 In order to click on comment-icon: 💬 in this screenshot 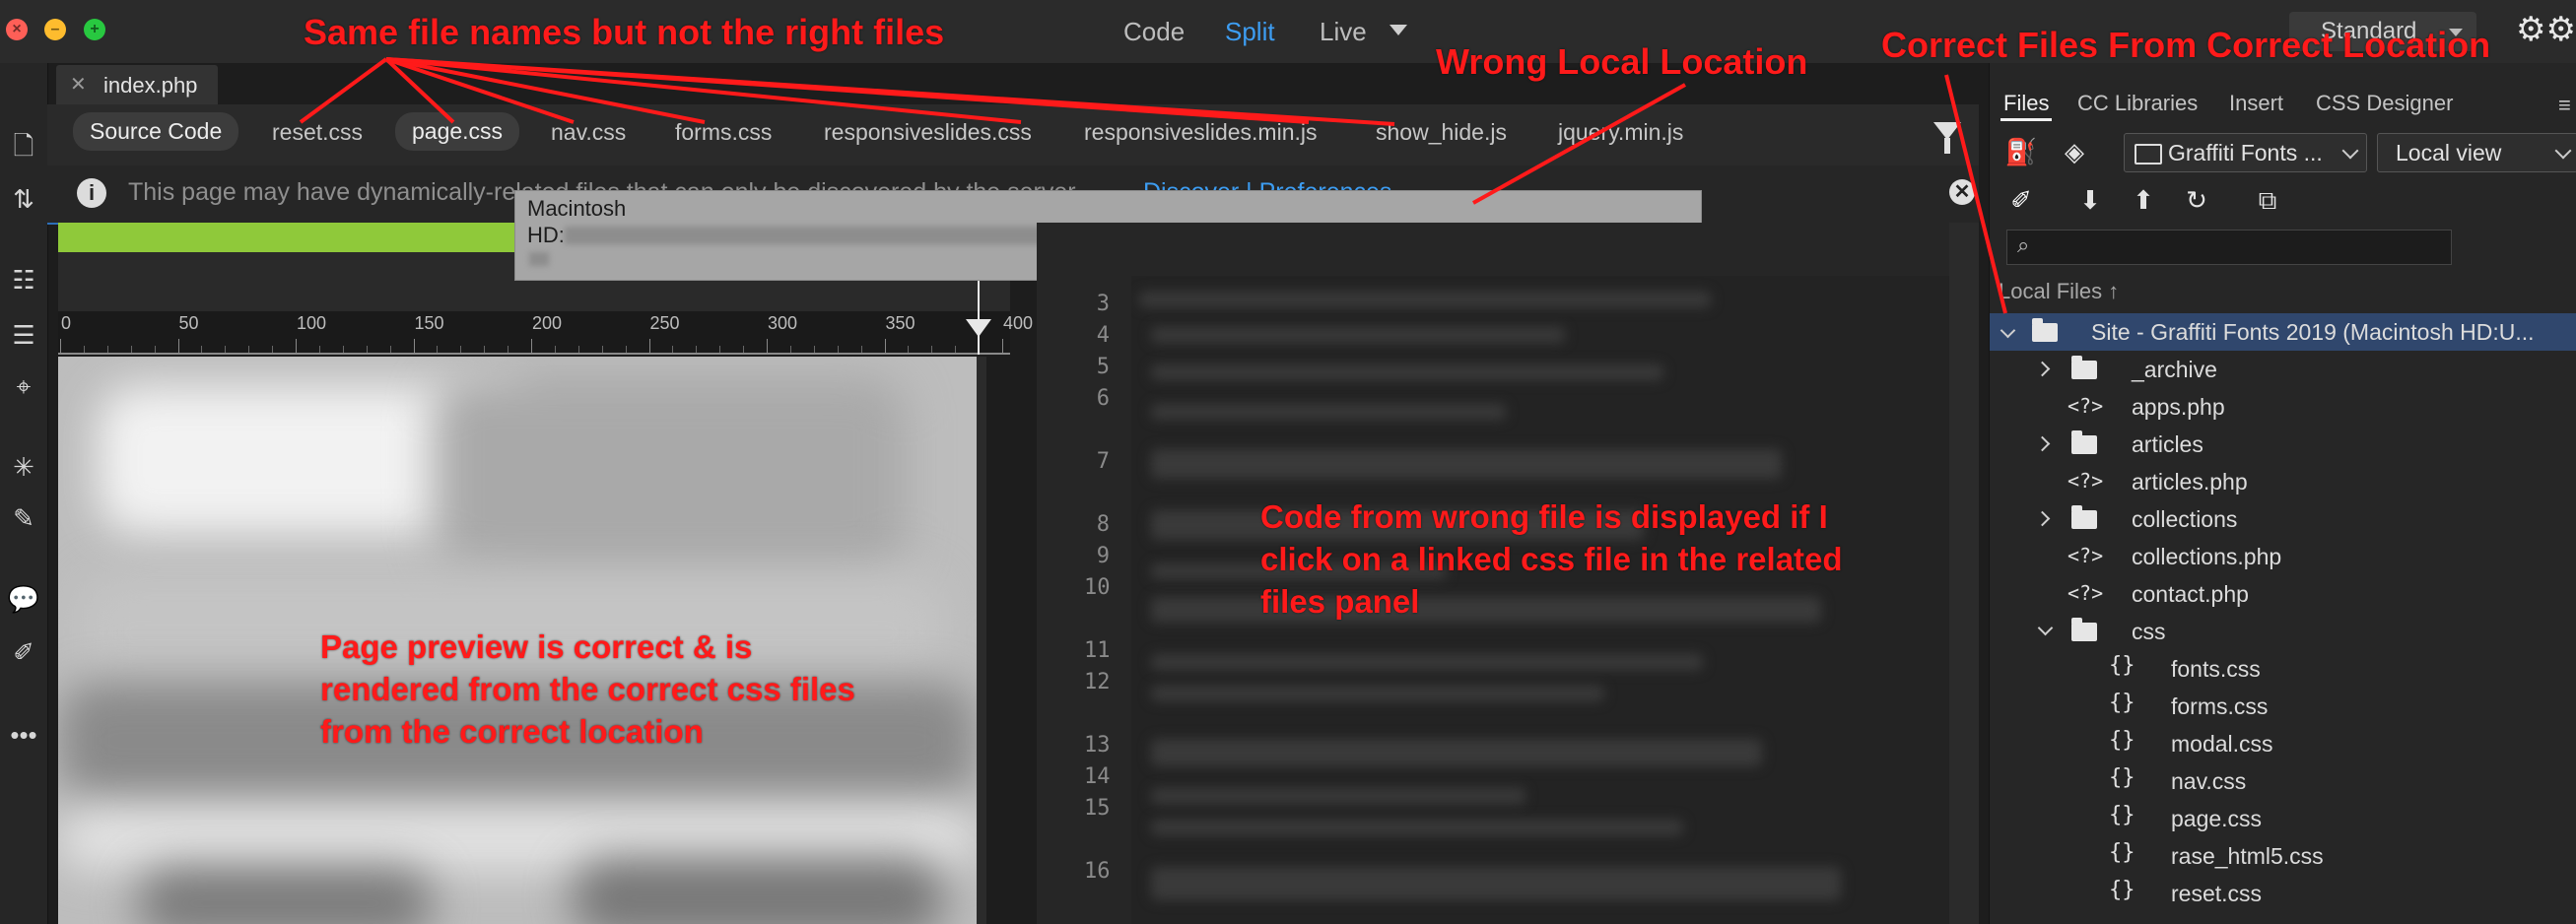, I will do `click(23, 599)`.